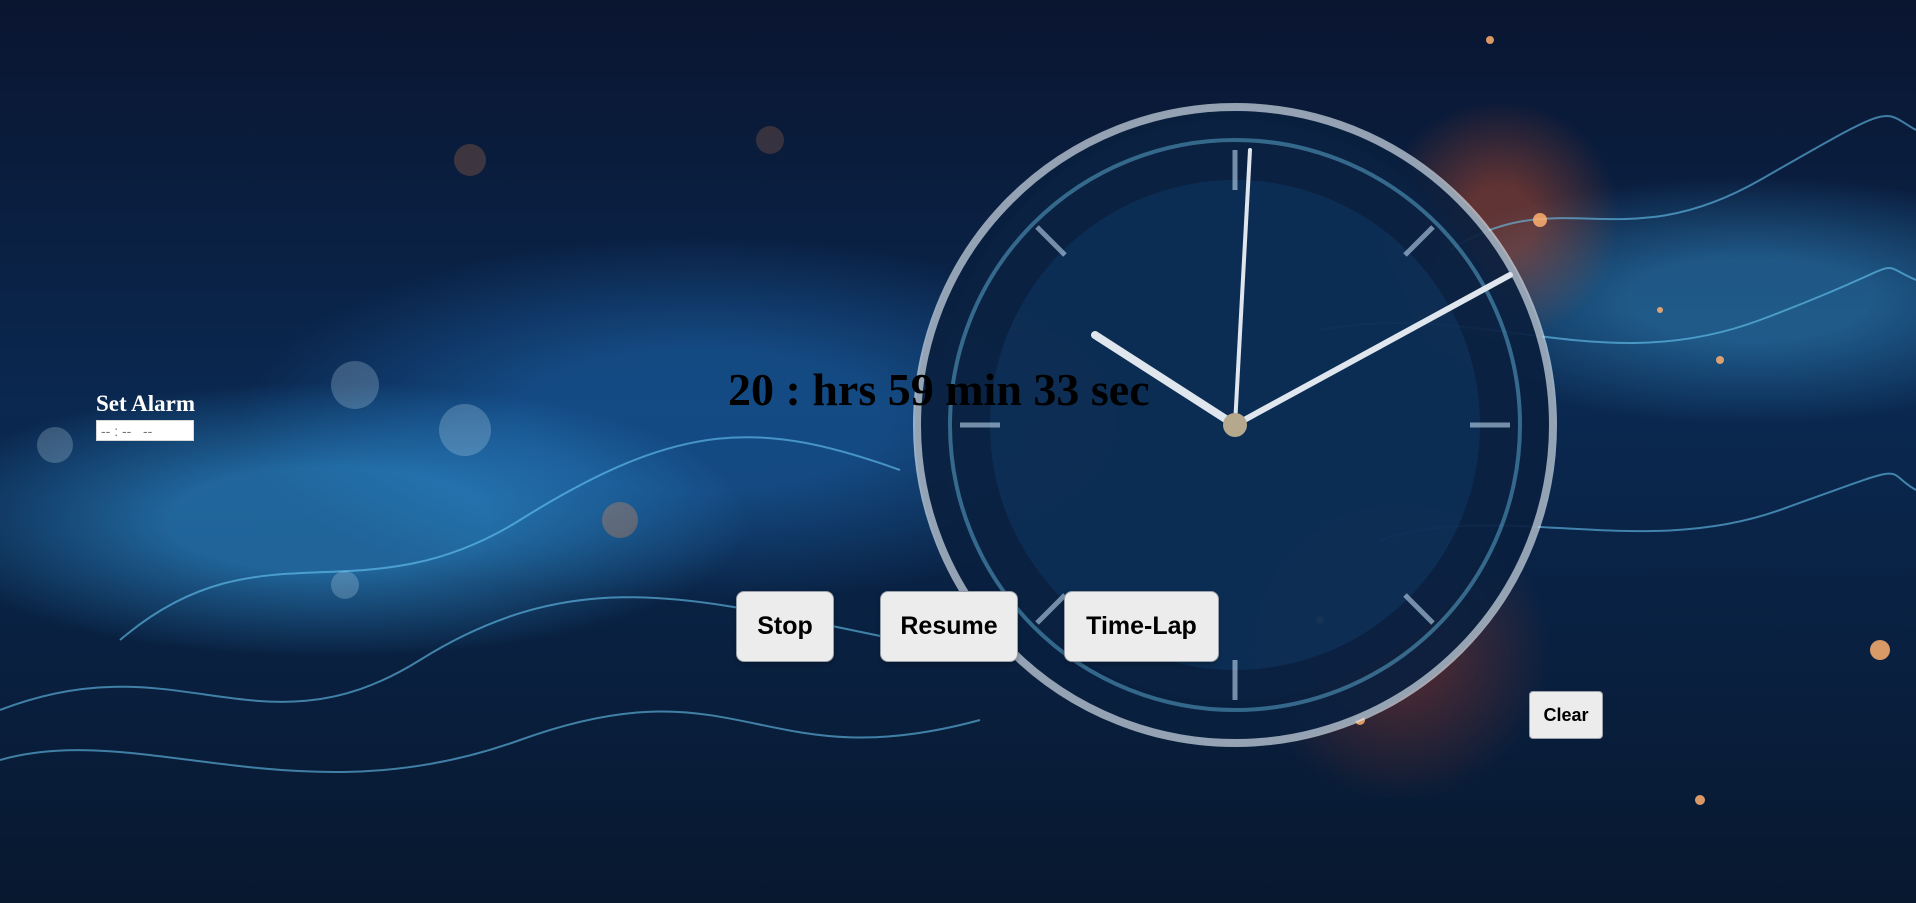 The height and width of the screenshot is (903, 1916). What do you see at coordinates (1566, 715) in the screenshot?
I see `clear-button: Clear` at bounding box center [1566, 715].